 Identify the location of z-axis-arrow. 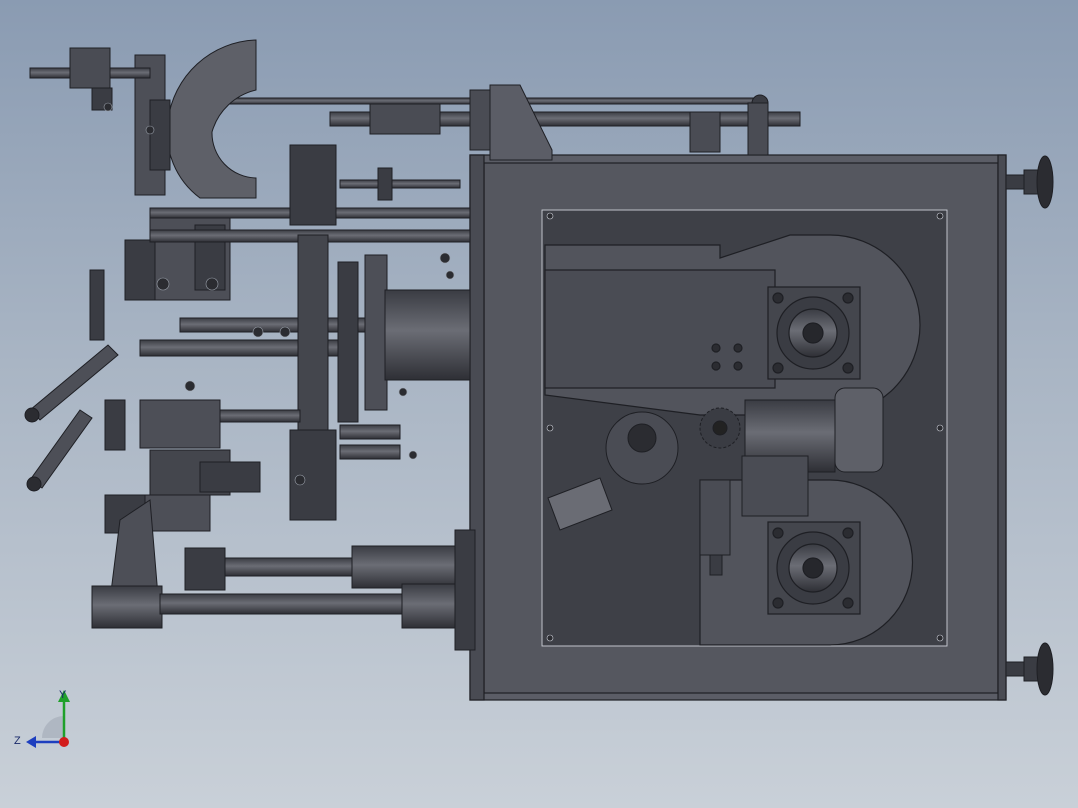
(31, 742).